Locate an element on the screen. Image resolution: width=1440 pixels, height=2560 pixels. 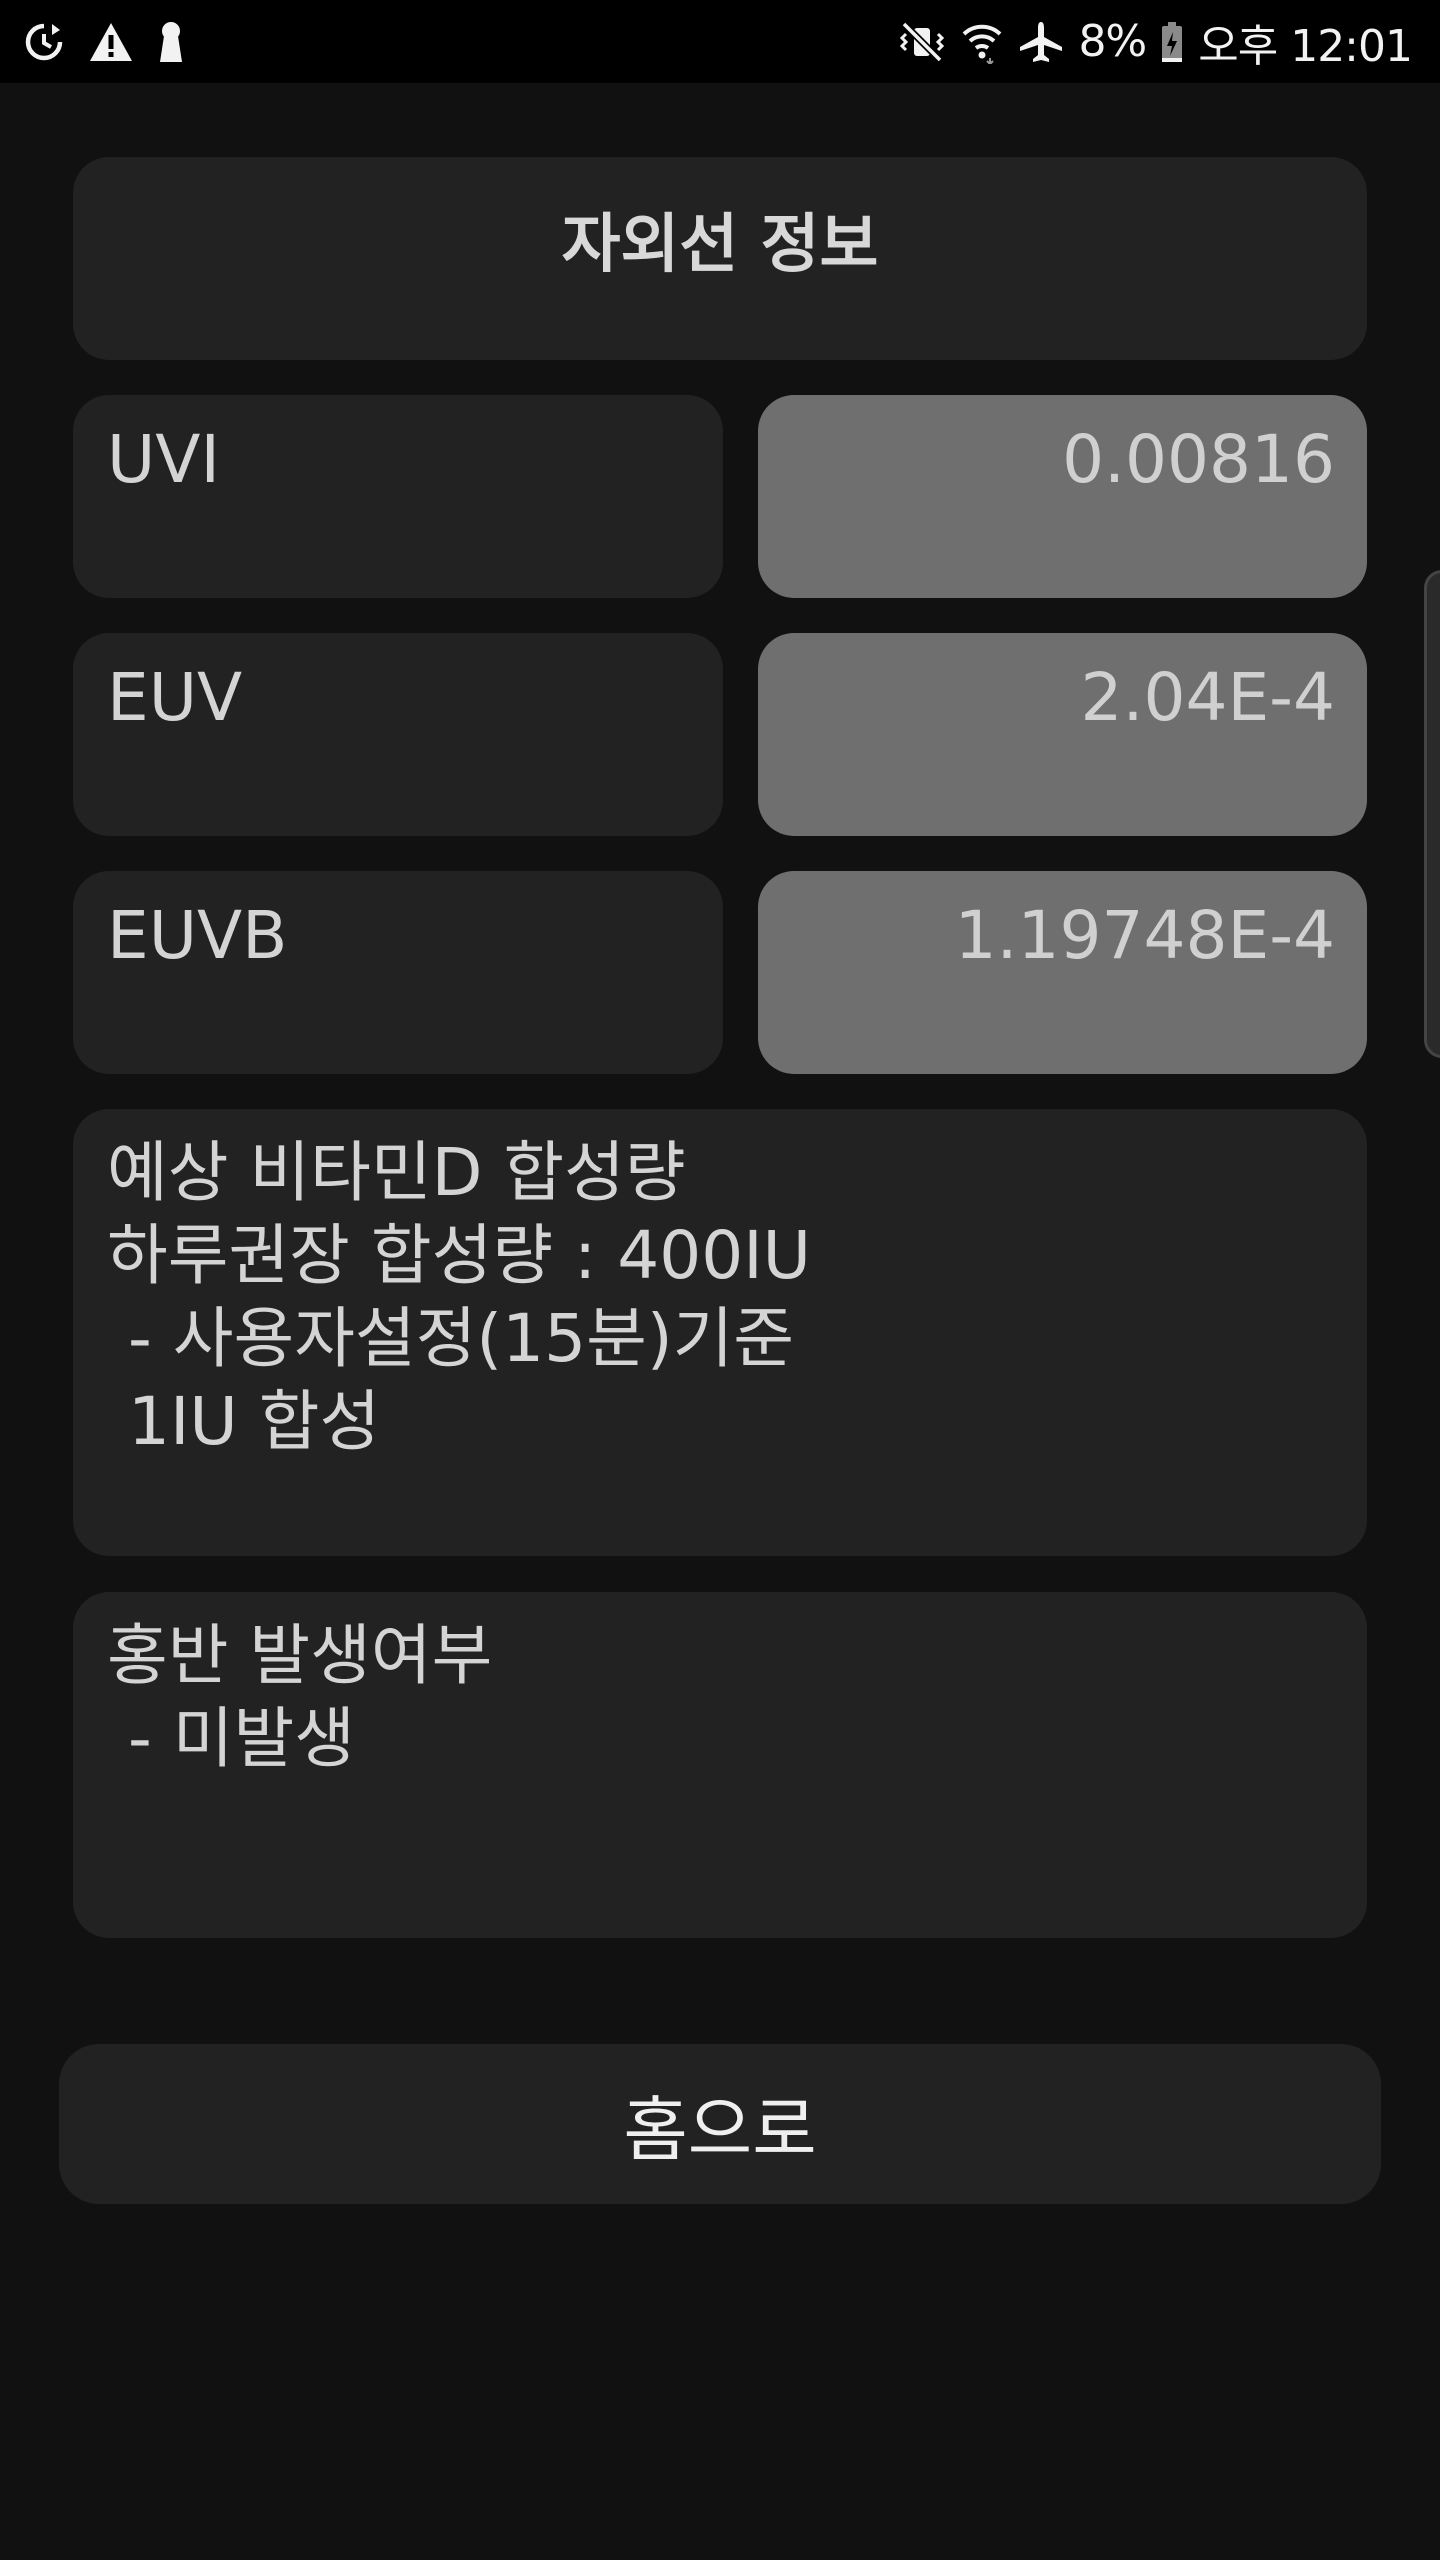
uvi-value: 0.00816 is located at coordinates (1198, 459).